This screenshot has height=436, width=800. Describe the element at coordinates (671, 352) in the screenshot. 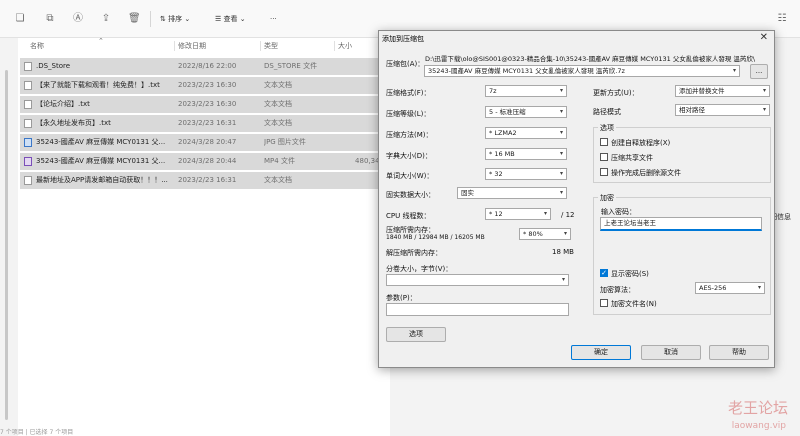

I see `cancel-button: 取消` at that location.